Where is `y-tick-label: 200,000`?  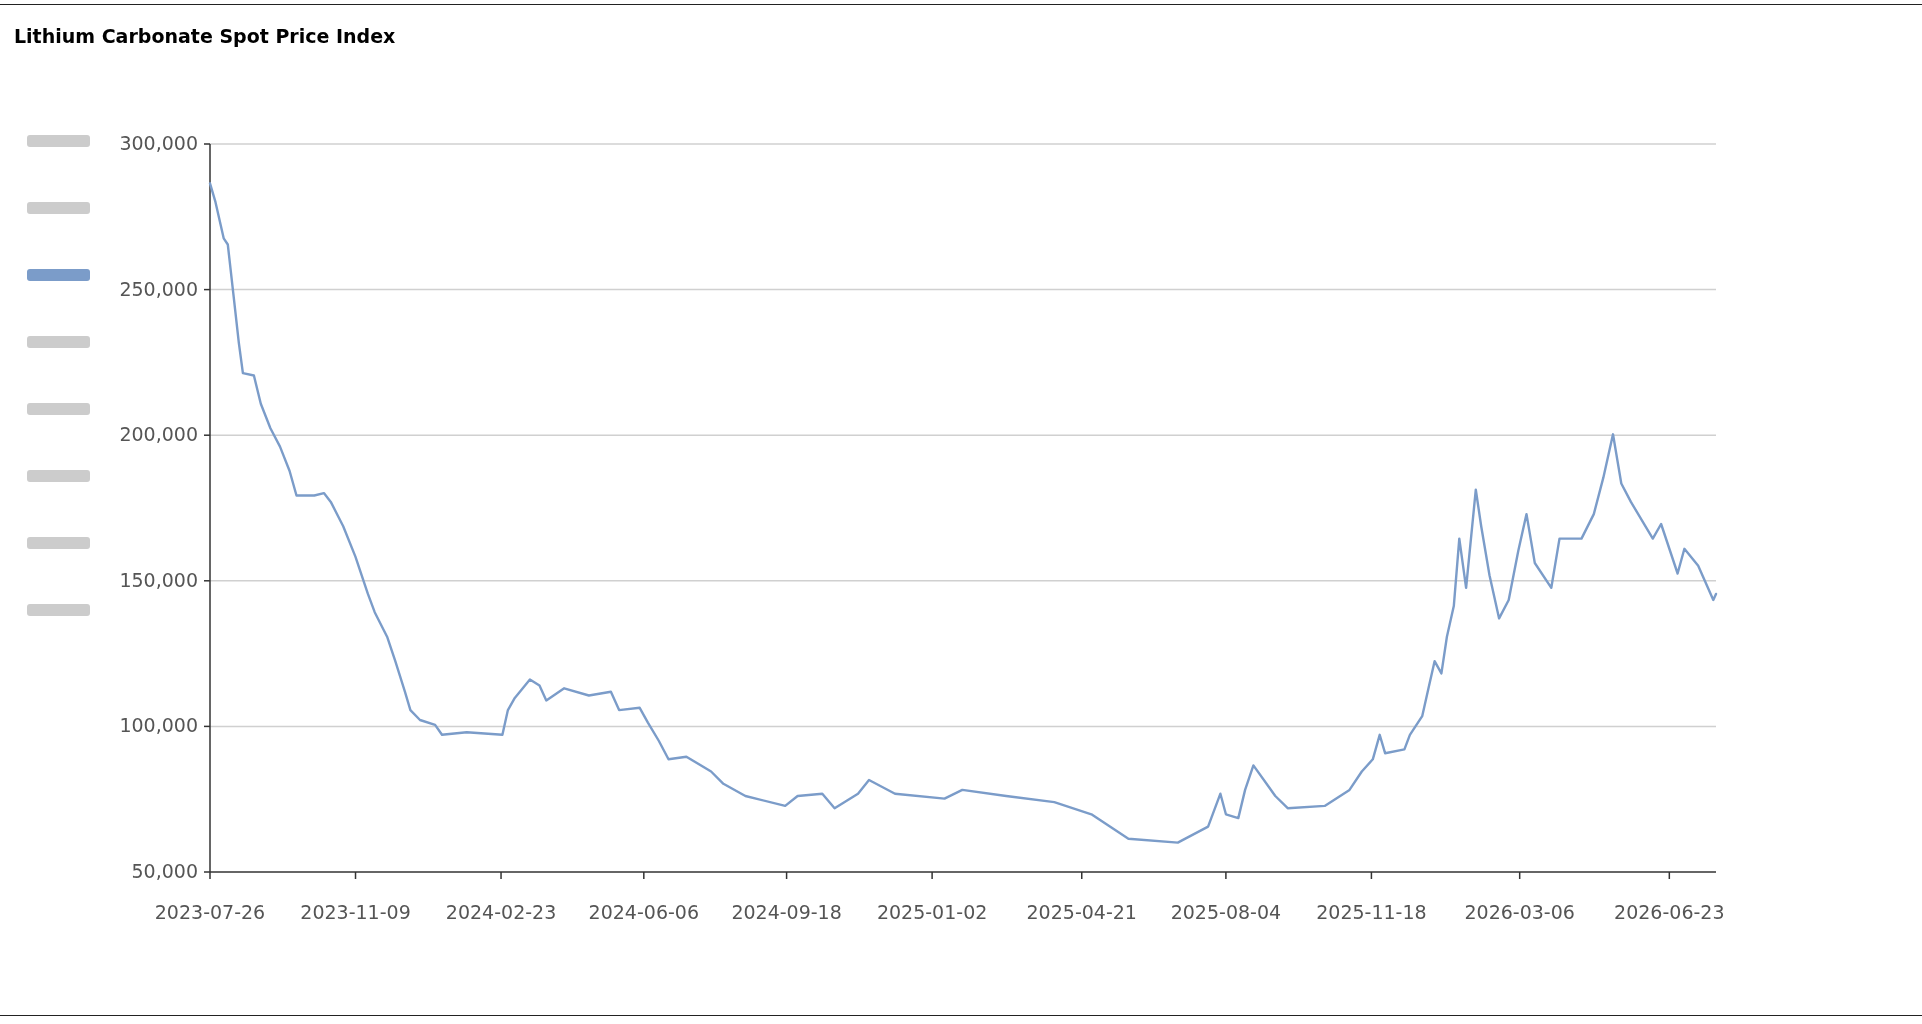 y-tick-label: 200,000 is located at coordinates (158, 434).